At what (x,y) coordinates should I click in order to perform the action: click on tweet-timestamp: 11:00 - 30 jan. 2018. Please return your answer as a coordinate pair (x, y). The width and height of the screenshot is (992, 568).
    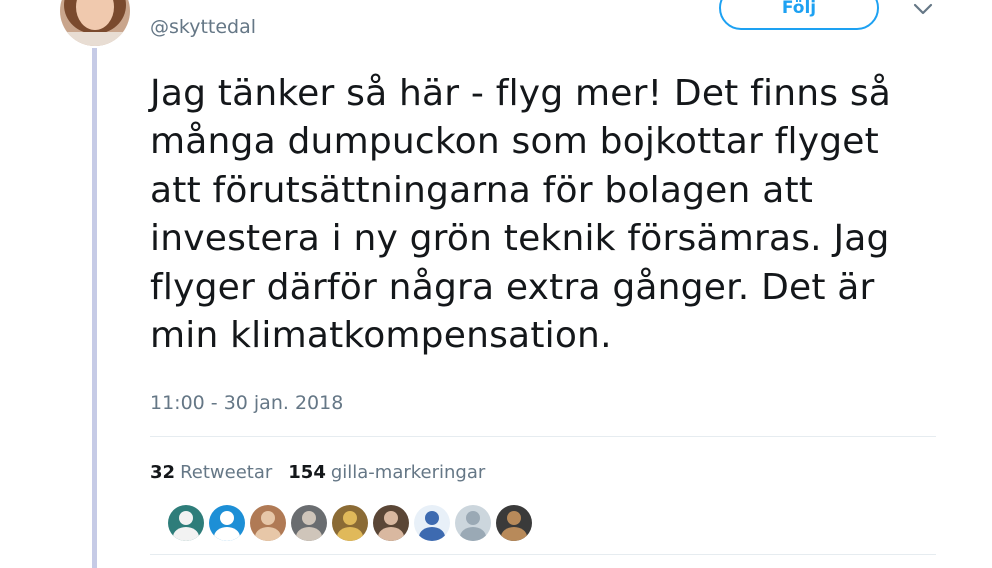
    Looking at the image, I should click on (246, 403).